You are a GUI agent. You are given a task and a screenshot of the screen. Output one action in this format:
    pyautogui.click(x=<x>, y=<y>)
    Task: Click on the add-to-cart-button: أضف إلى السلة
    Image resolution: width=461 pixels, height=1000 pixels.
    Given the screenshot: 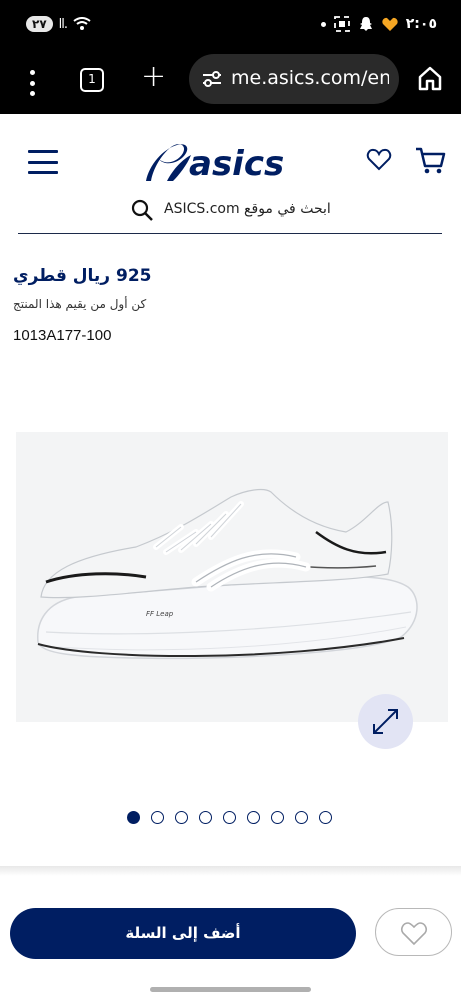 What is the action you would take?
    pyautogui.click(x=183, y=933)
    